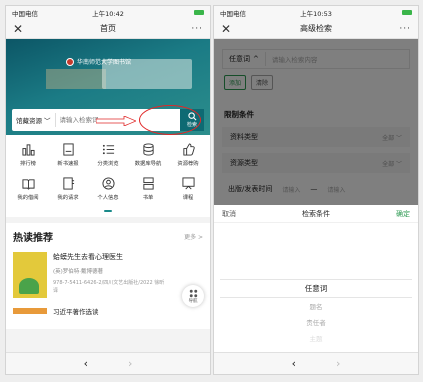  Describe the element at coordinates (28, 150) in the screenshot. I see `ranking-icon` at that location.